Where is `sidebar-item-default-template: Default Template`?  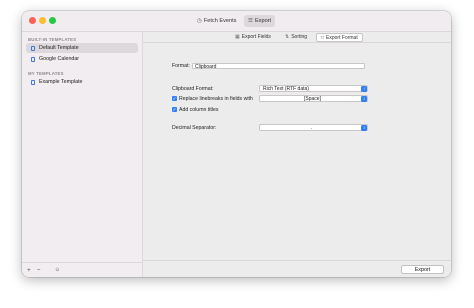 sidebar-item-default-template: Default Template is located at coordinates (82, 48).